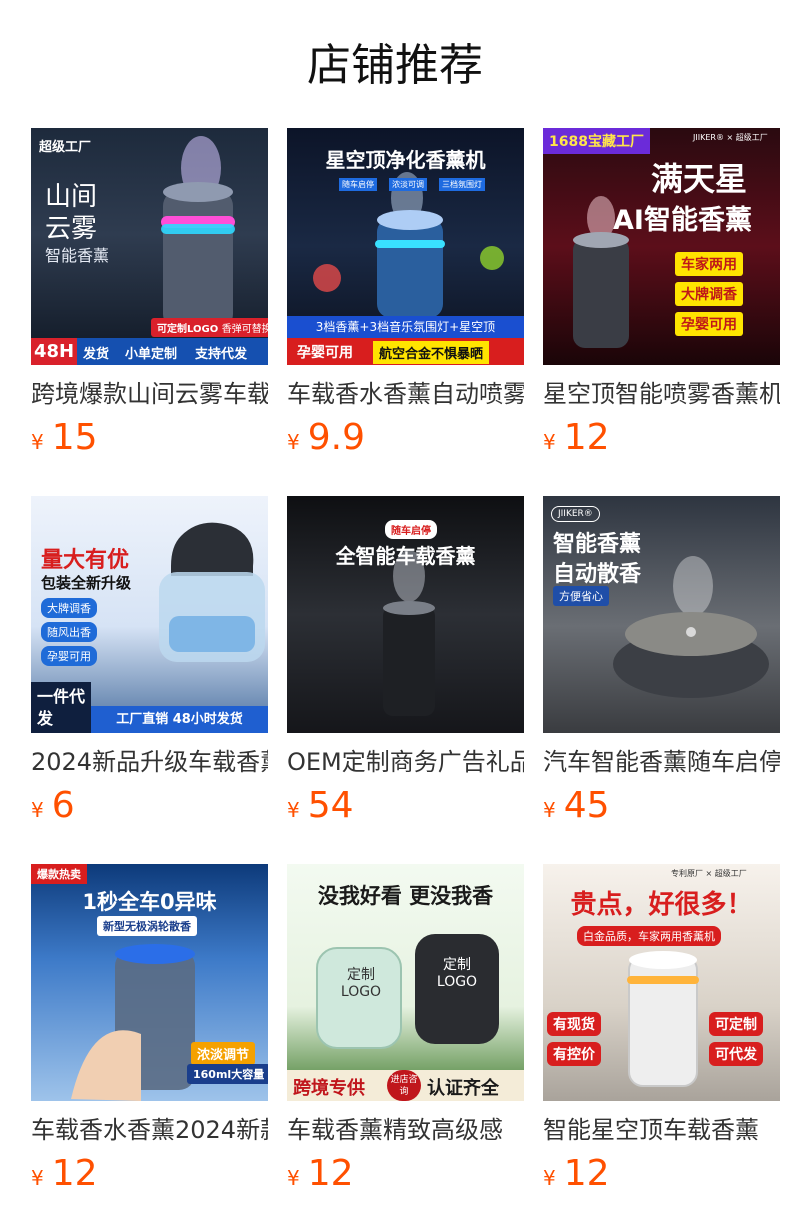 The width and height of the screenshot is (790, 1232). What do you see at coordinates (576, 806) in the screenshot?
I see `product-price: ¥45` at bounding box center [576, 806].